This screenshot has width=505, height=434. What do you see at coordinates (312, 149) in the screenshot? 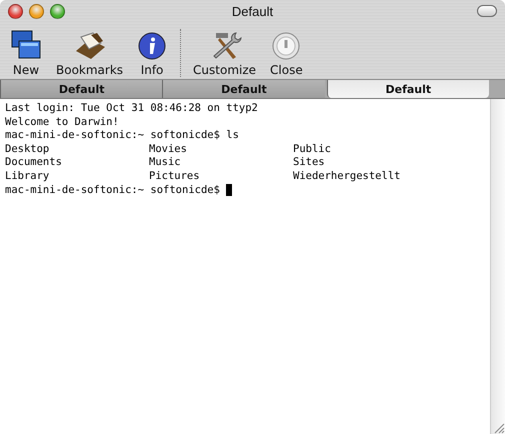
I see `file-name: Public` at bounding box center [312, 149].